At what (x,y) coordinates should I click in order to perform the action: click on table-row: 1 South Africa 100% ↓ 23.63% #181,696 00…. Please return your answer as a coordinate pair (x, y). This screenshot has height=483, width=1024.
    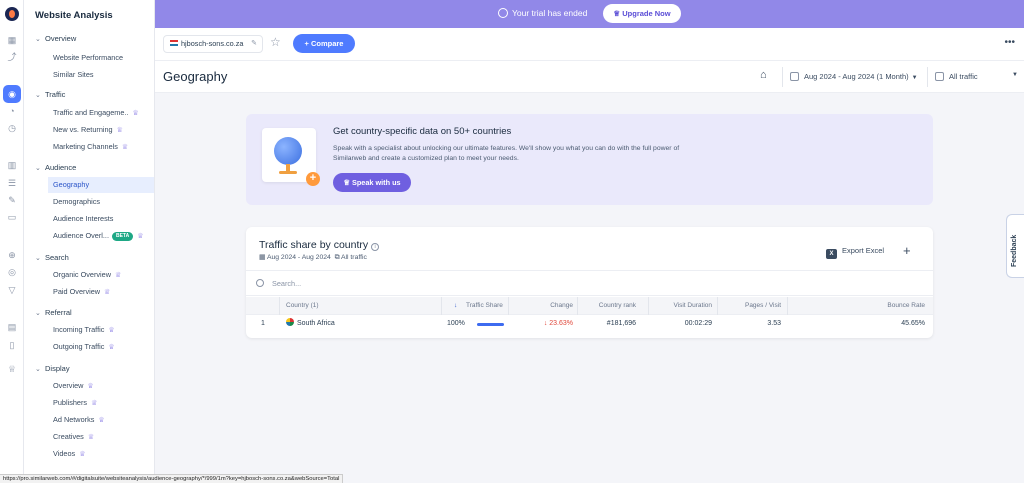
    Looking at the image, I should click on (589, 324).